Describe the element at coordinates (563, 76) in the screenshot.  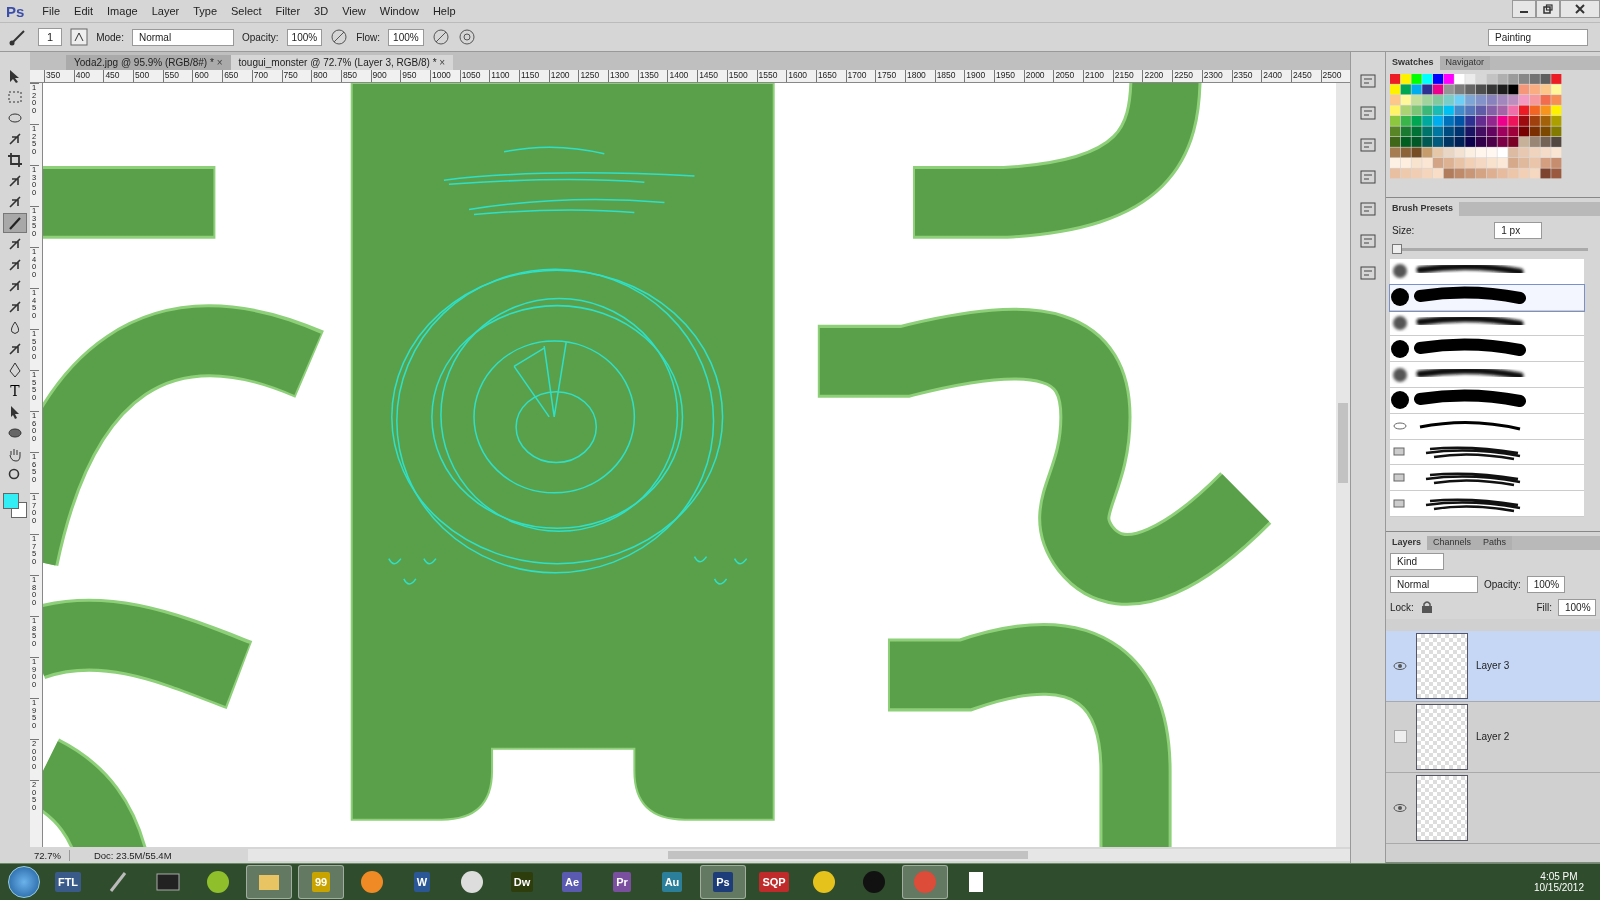
I see `ruler-number: 1200` at that location.